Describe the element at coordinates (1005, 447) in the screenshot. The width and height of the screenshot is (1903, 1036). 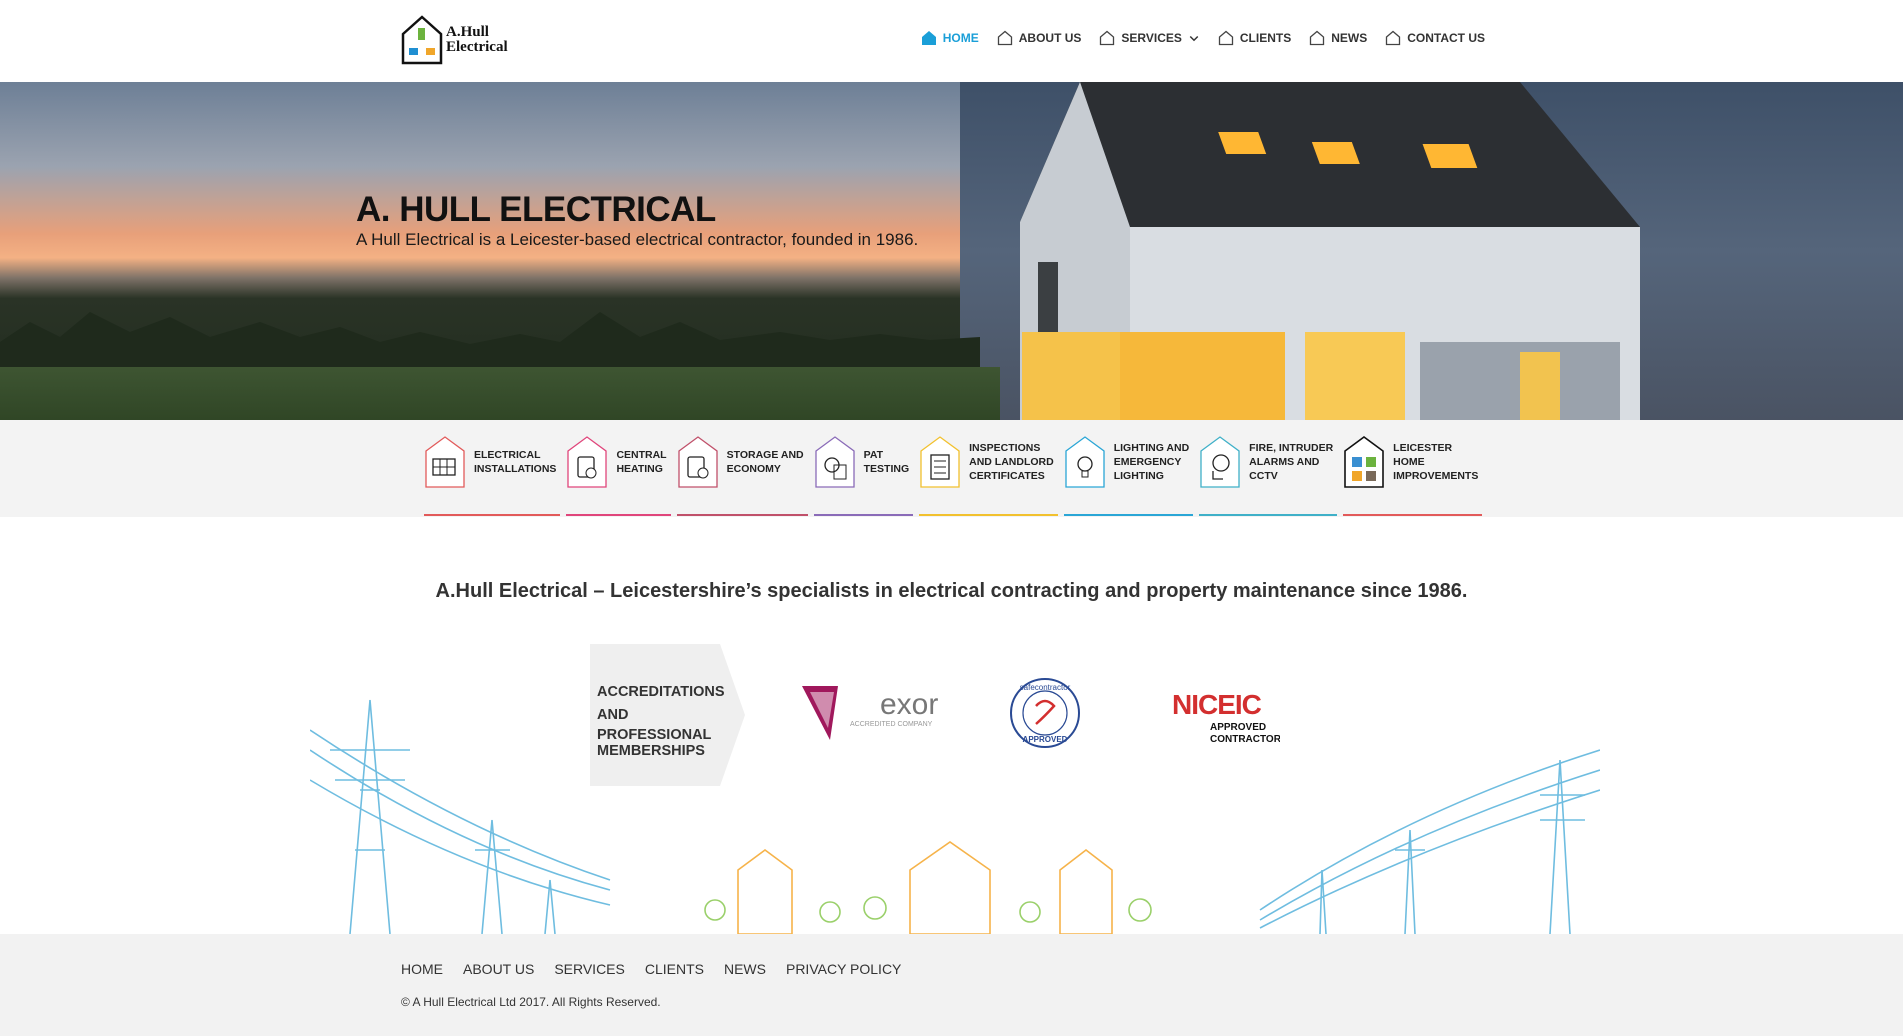
I see `service-label-line: INSPECTIONS` at that location.